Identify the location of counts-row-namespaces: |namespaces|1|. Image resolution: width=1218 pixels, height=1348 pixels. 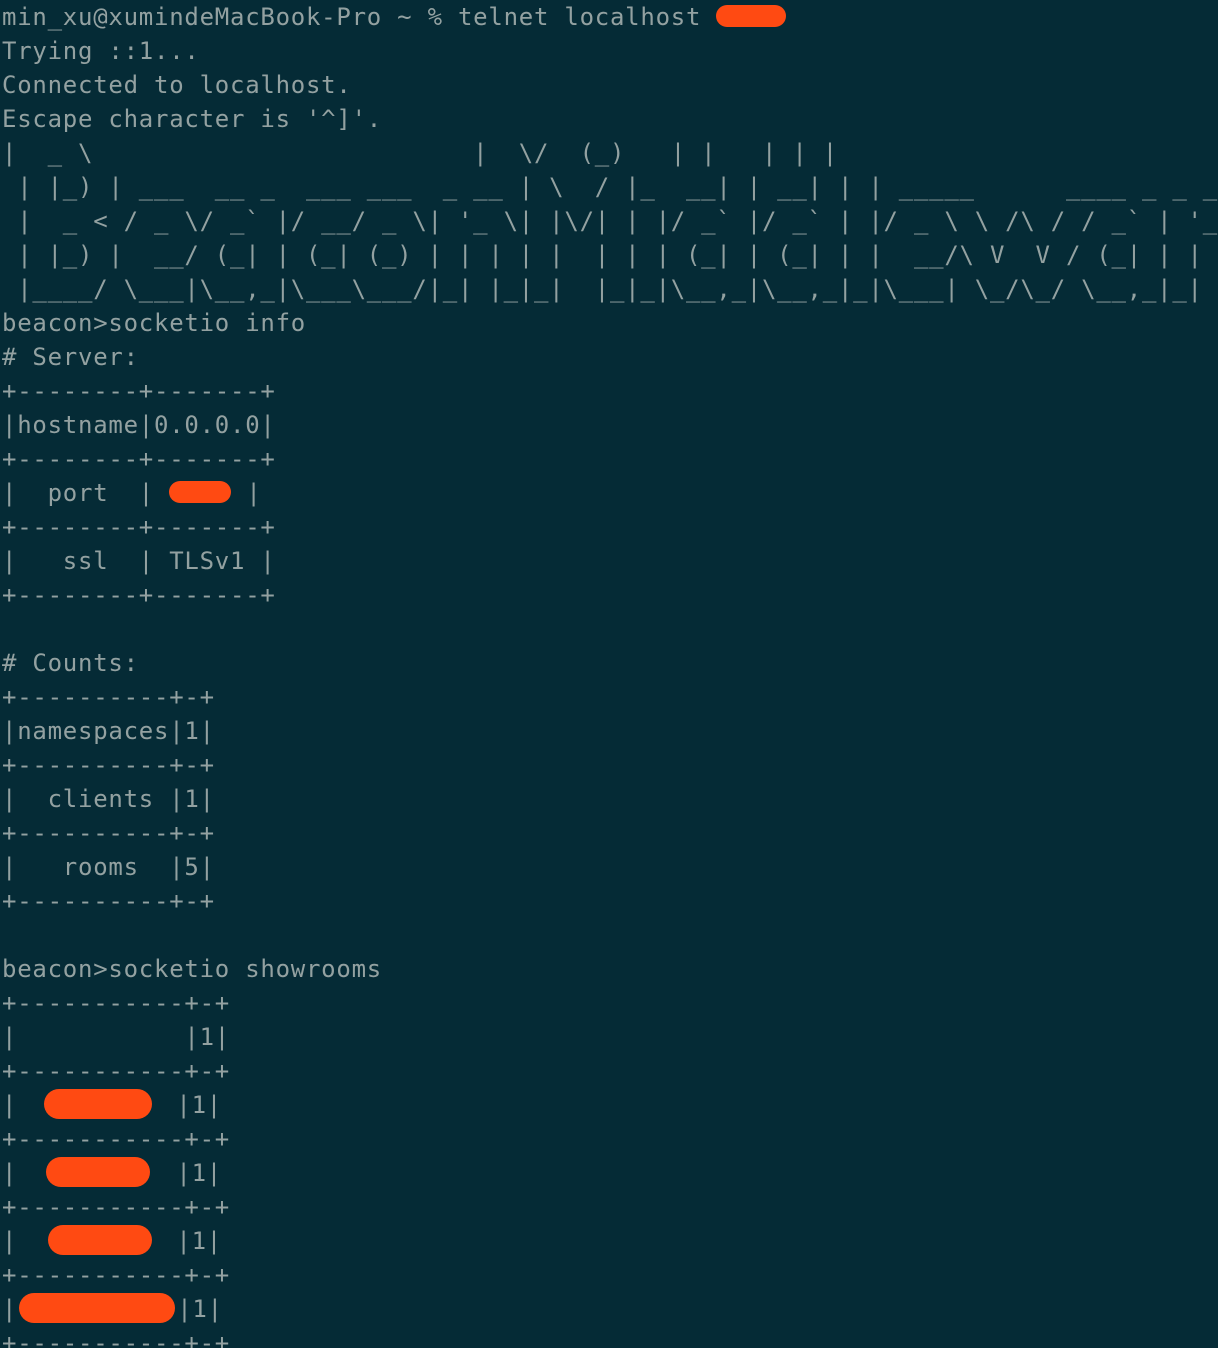
(108, 731).